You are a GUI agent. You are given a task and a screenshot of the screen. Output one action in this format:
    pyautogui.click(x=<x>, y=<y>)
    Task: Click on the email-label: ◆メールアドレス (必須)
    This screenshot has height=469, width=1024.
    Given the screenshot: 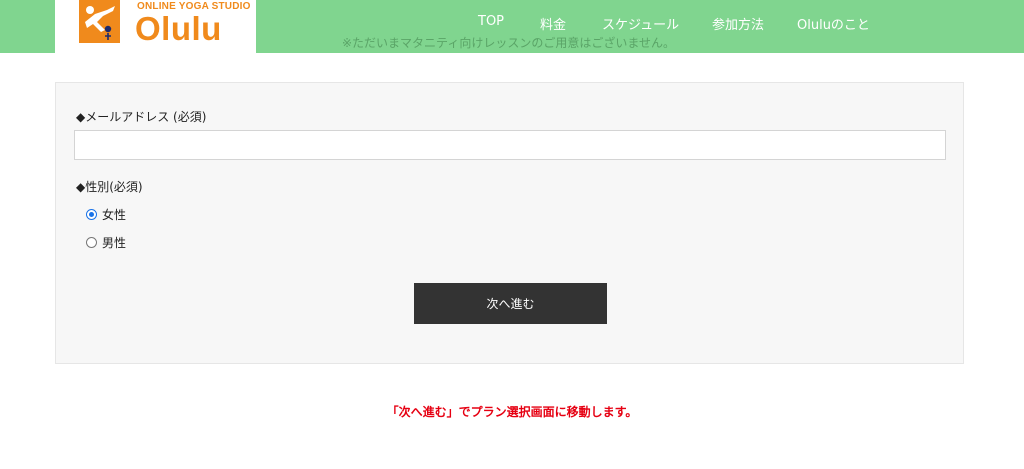 What is the action you would take?
    pyautogui.click(x=141, y=117)
    